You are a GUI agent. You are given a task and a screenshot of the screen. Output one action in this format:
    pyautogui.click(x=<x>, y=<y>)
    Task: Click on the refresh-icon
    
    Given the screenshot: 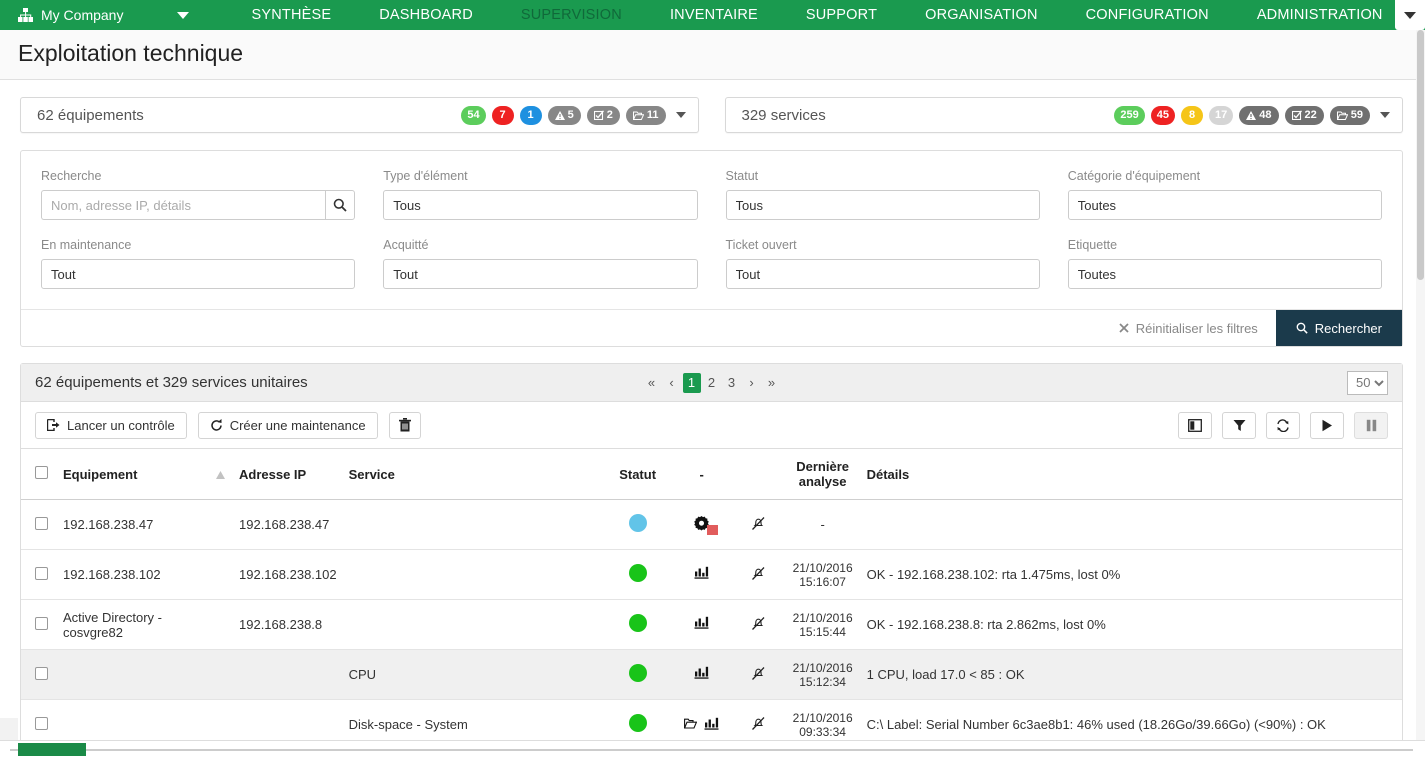 What is the action you would take?
    pyautogui.click(x=216, y=424)
    